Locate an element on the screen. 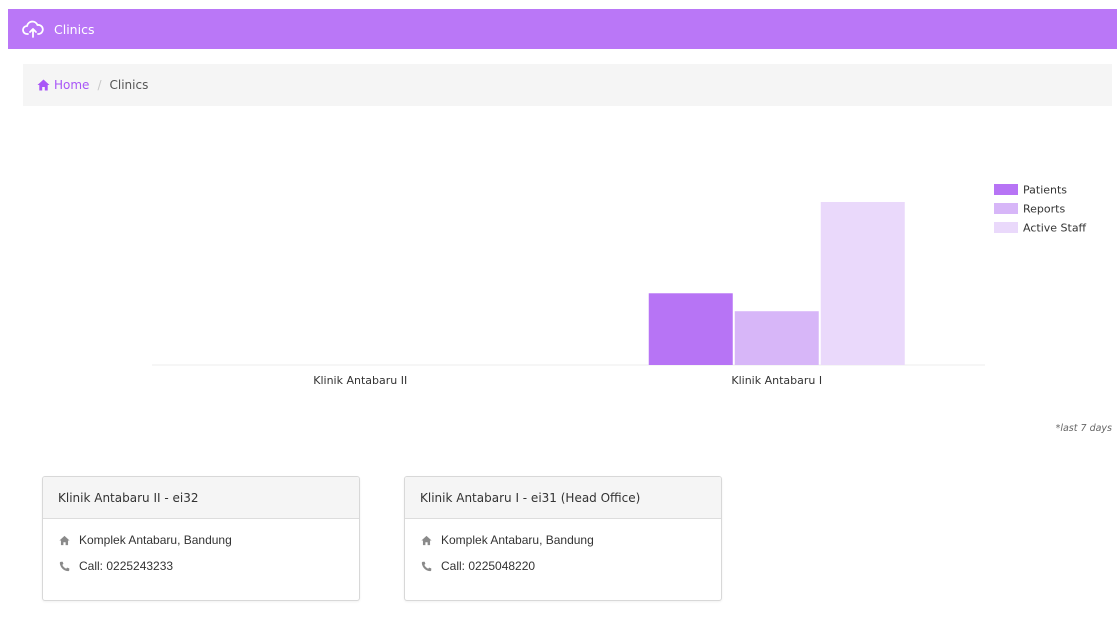  clinic-phone-line: Call: 0225048220 is located at coordinates (563, 566).